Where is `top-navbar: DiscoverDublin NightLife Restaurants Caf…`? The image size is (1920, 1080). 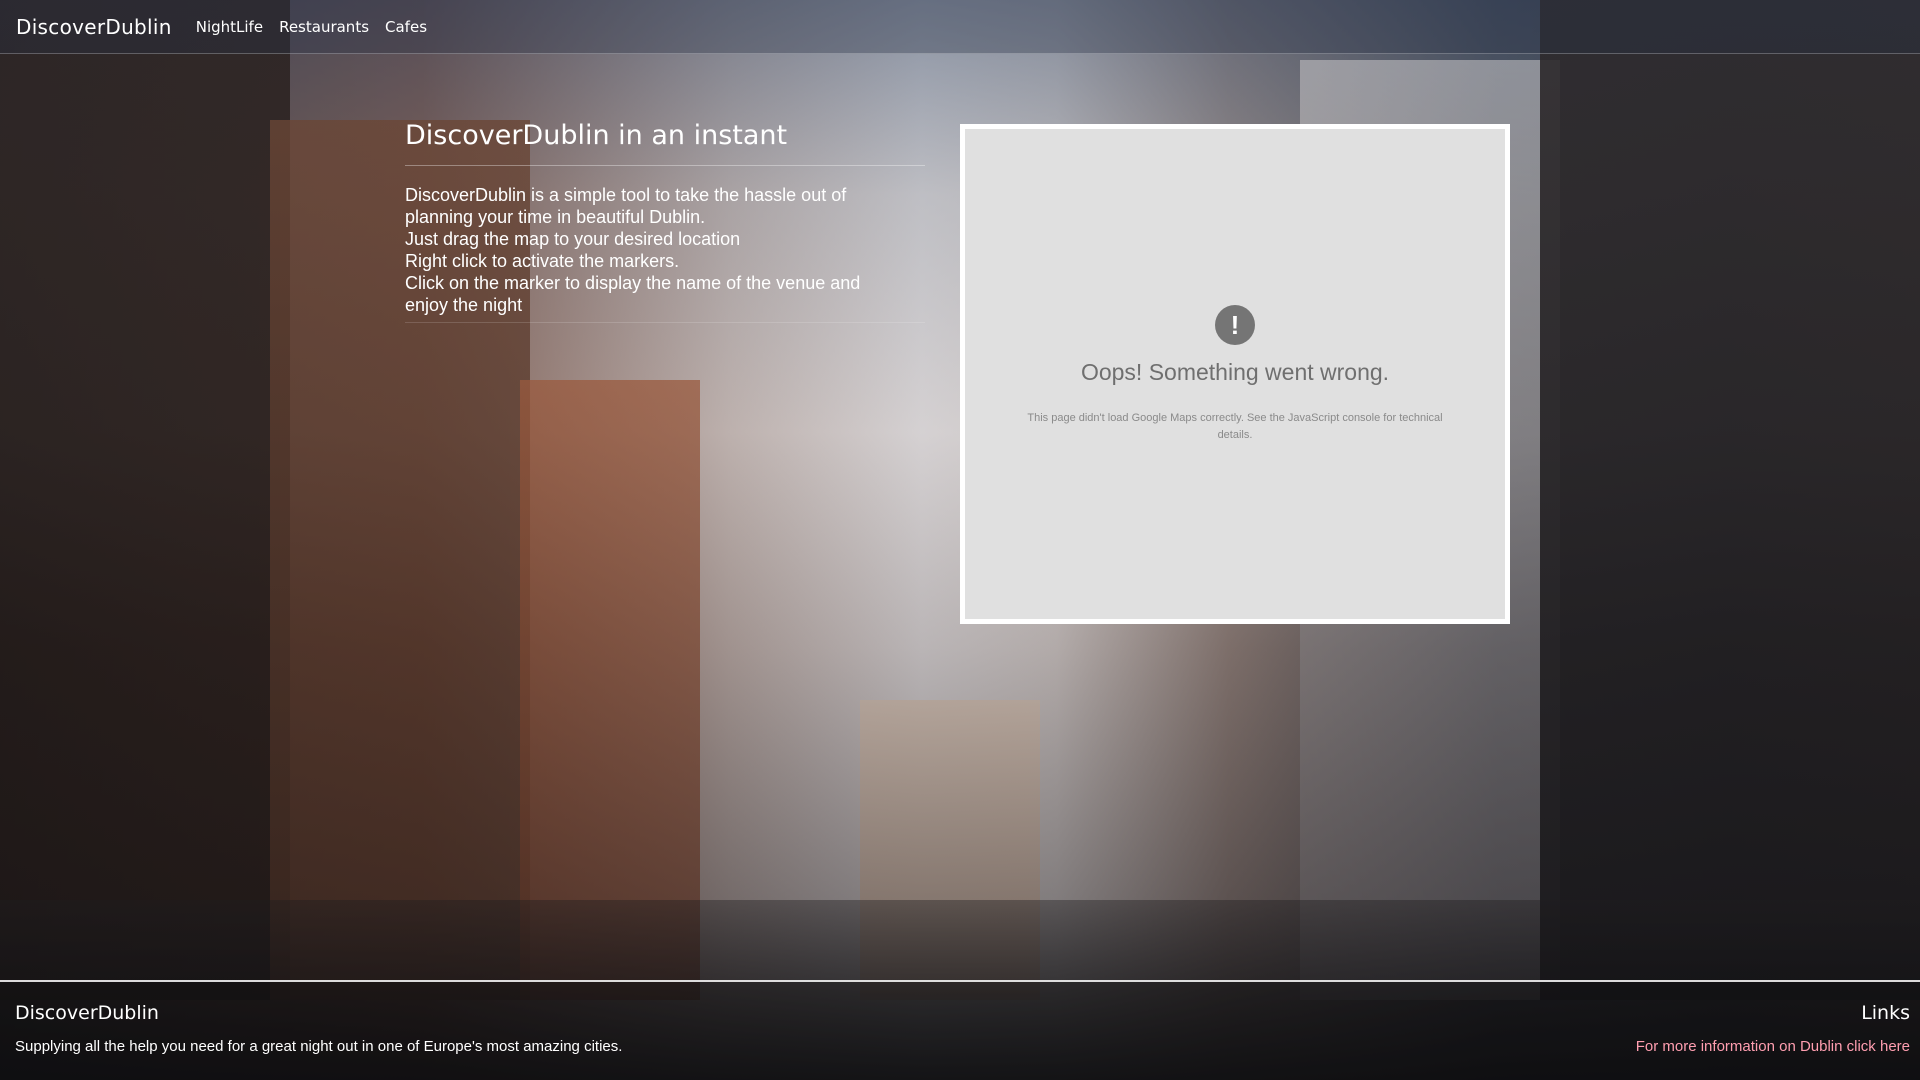
top-navbar: DiscoverDublin NightLife Restaurants Caf… is located at coordinates (960, 27).